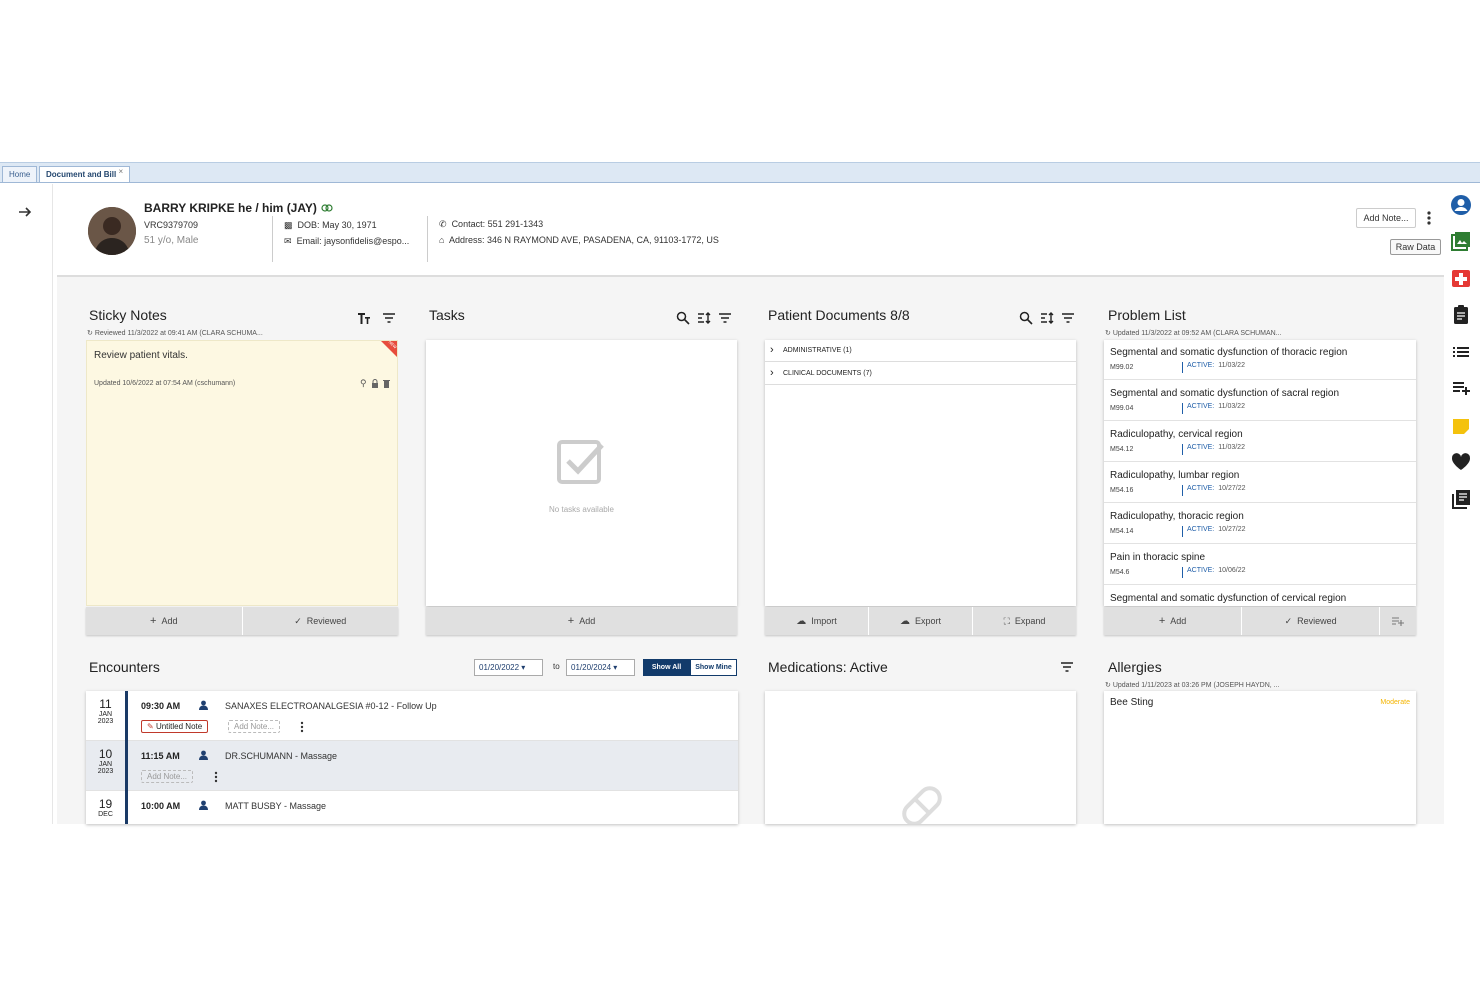 The image size is (1480, 987). What do you see at coordinates (105, 721) in the screenshot?
I see `encounter-year: 2023` at bounding box center [105, 721].